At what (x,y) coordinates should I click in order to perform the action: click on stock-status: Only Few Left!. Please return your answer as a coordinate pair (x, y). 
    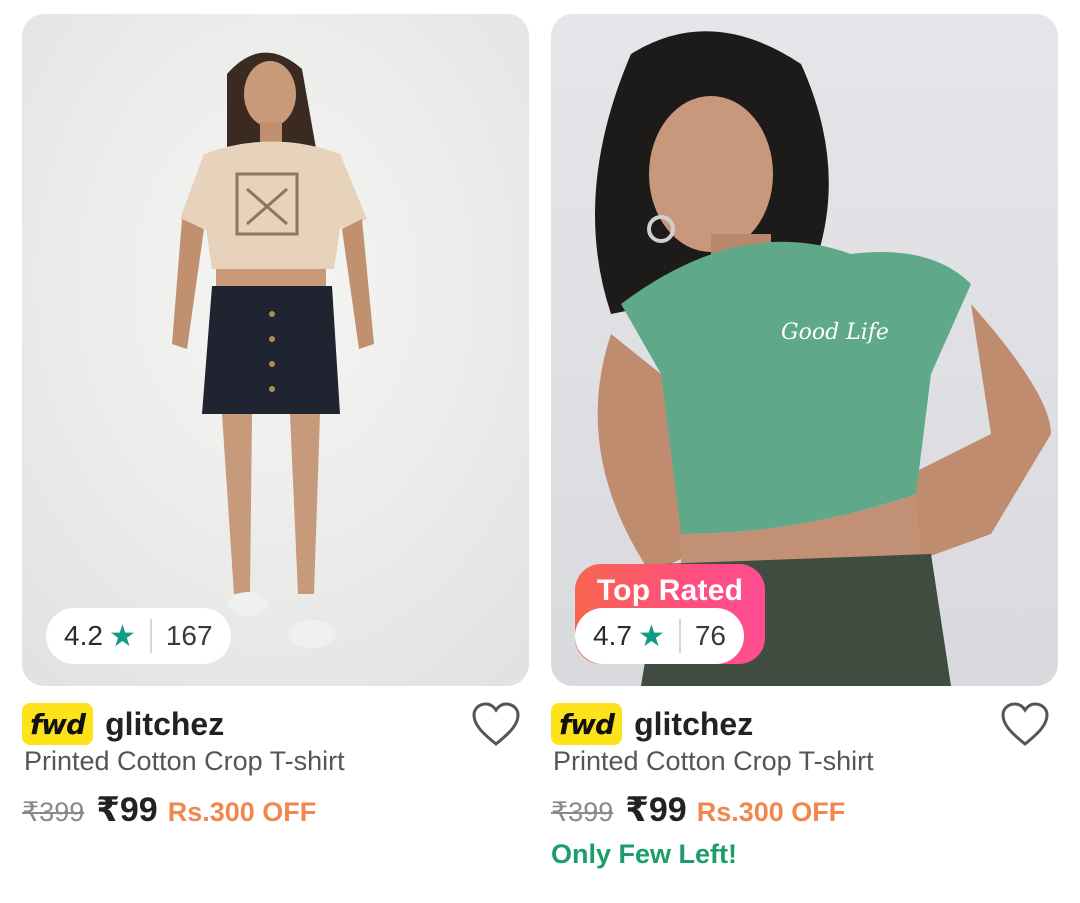
    Looking at the image, I should click on (644, 854).